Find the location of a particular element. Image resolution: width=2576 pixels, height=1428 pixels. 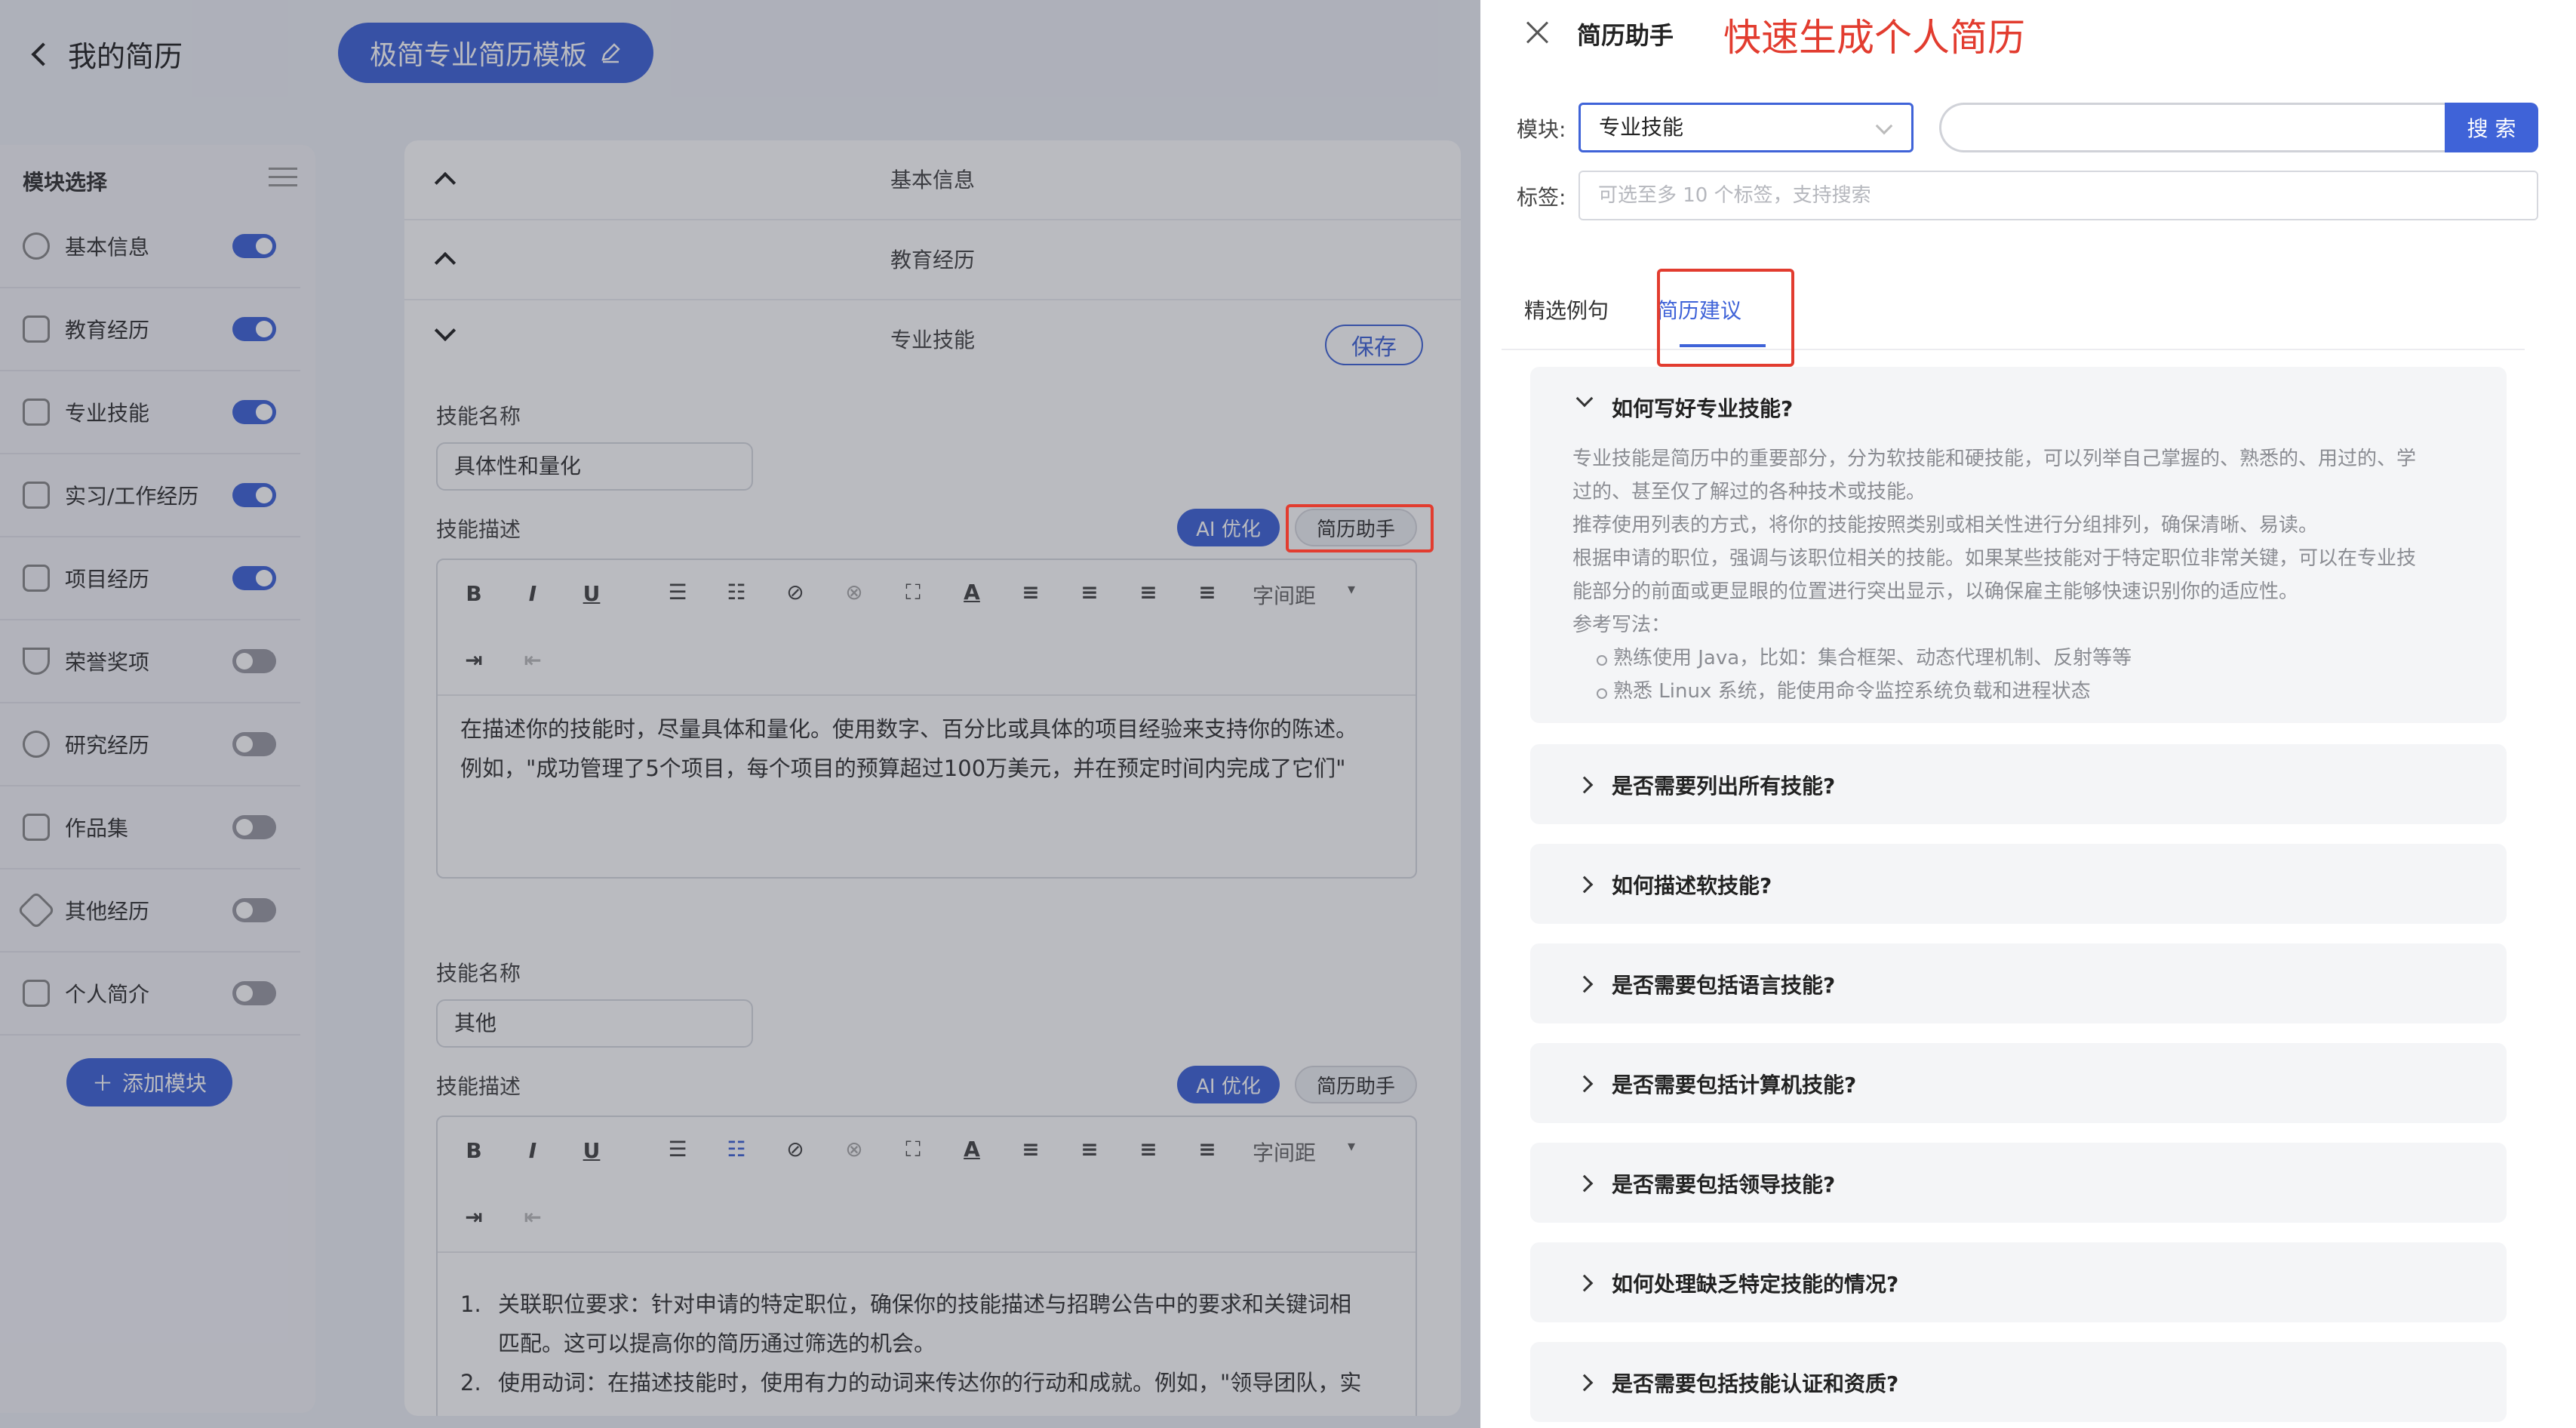

faq-question: 是否需要包括语言技能? is located at coordinates (1724, 985).